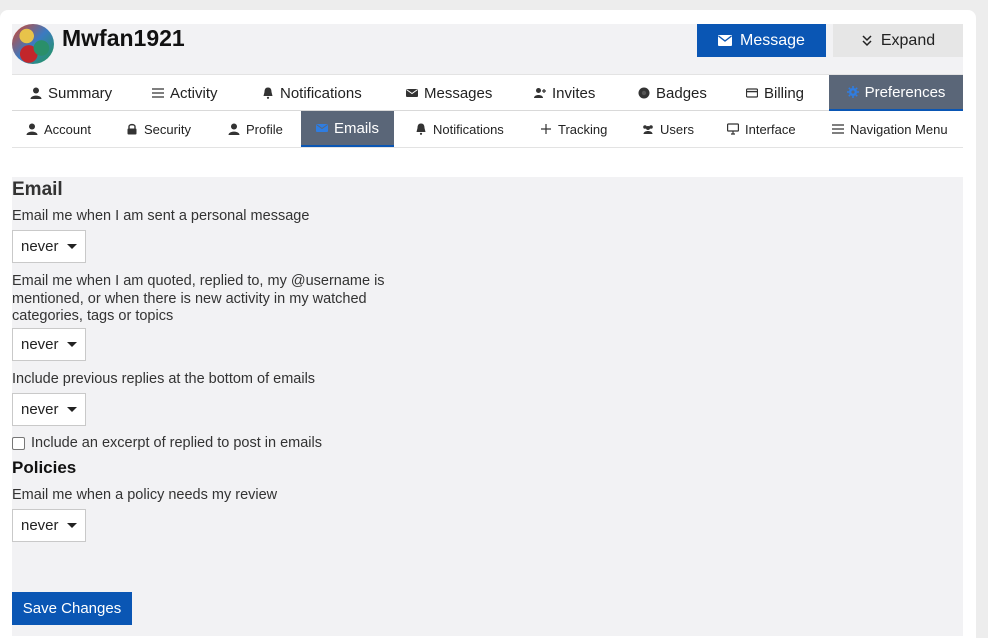 Image resolution: width=988 pixels, height=638 pixels. I want to click on subtab-label: Notifications, so click(468, 129).